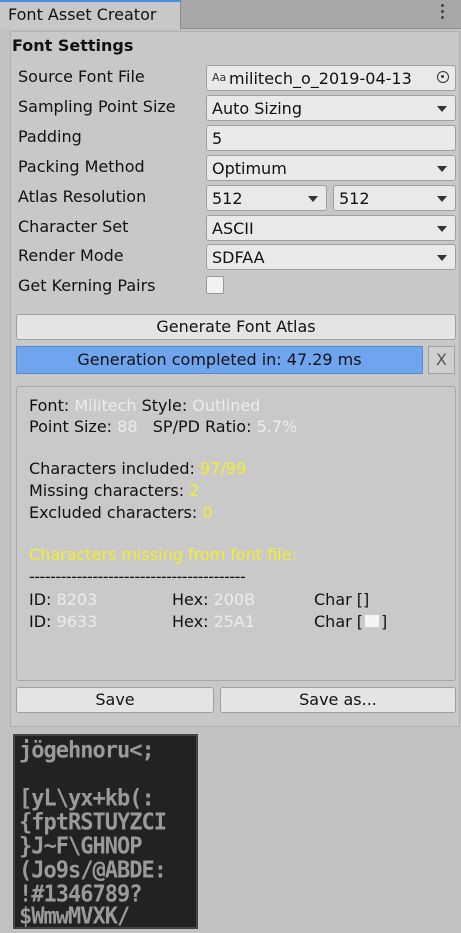 Image resolution: width=461 pixels, height=933 pixels. I want to click on excluded-characters-line: Excluded characters: 0, so click(121, 512).